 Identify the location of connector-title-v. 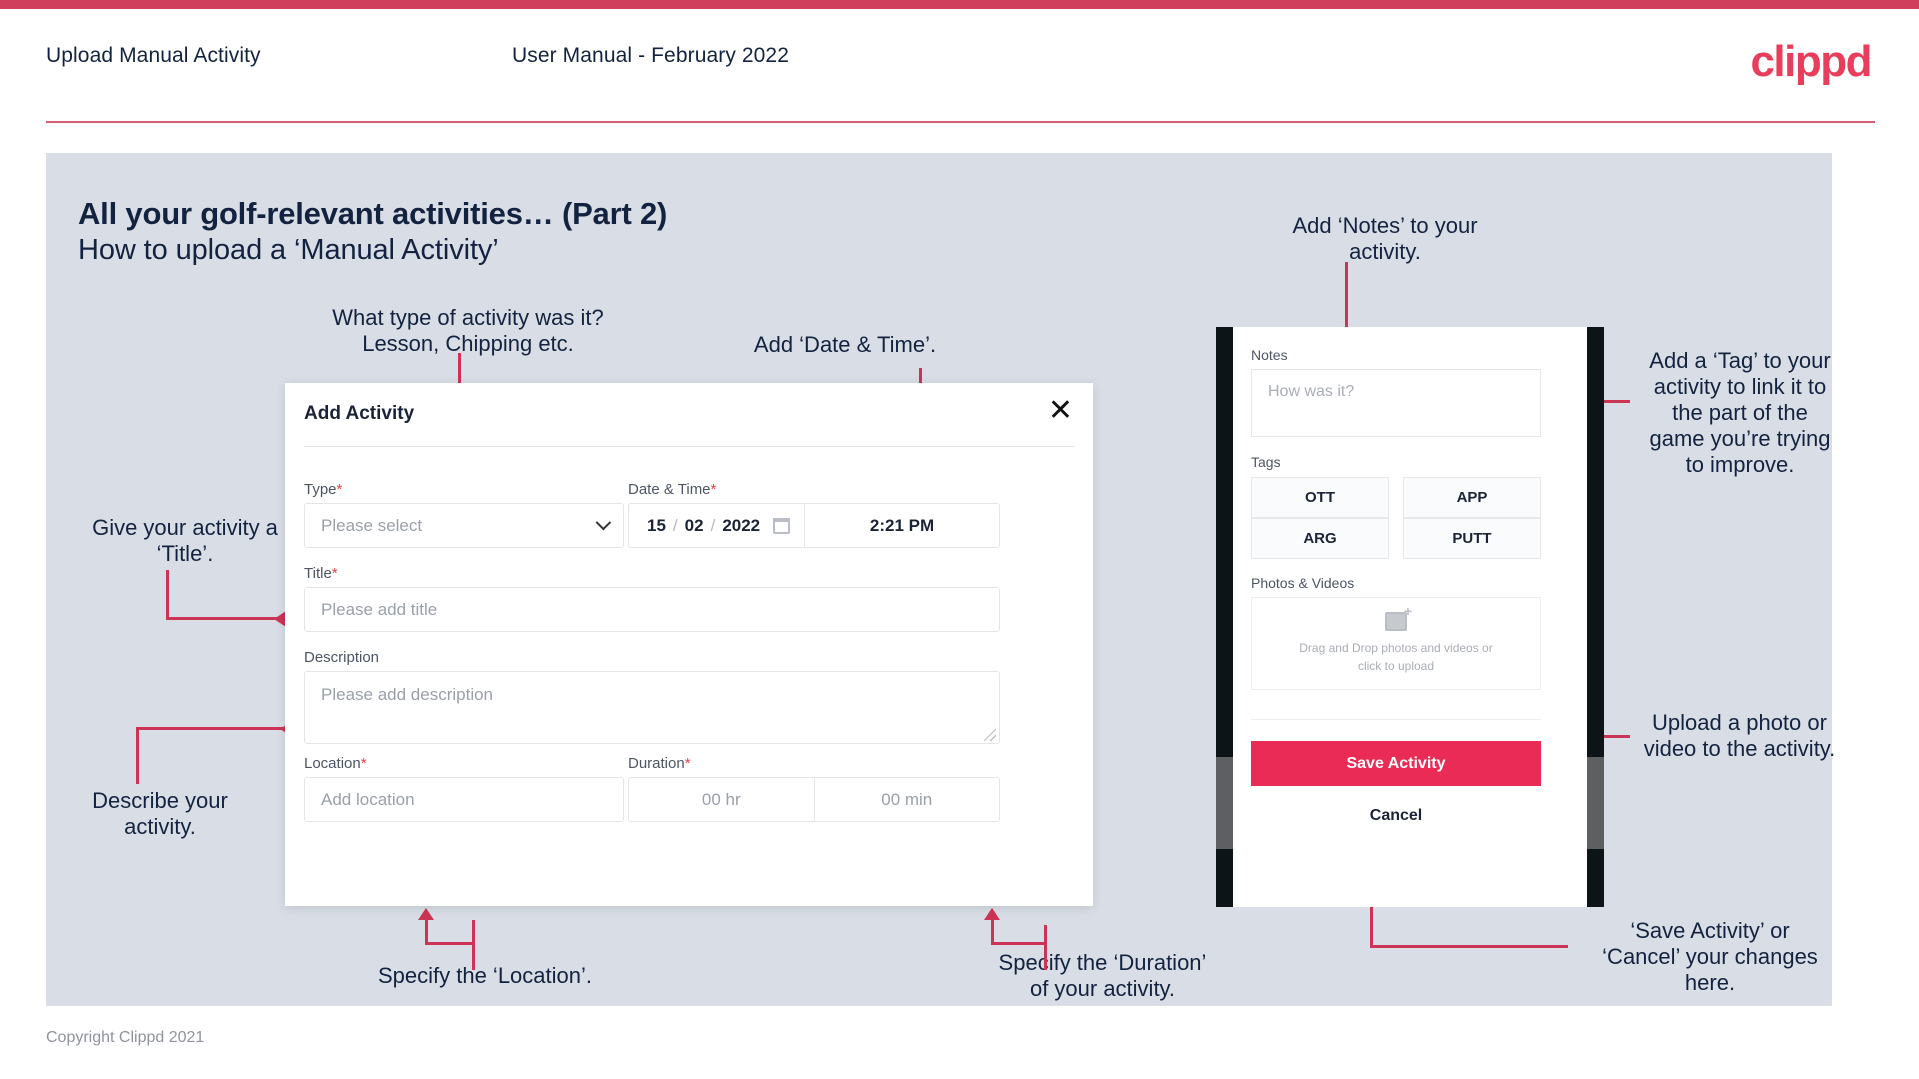
(167, 595).